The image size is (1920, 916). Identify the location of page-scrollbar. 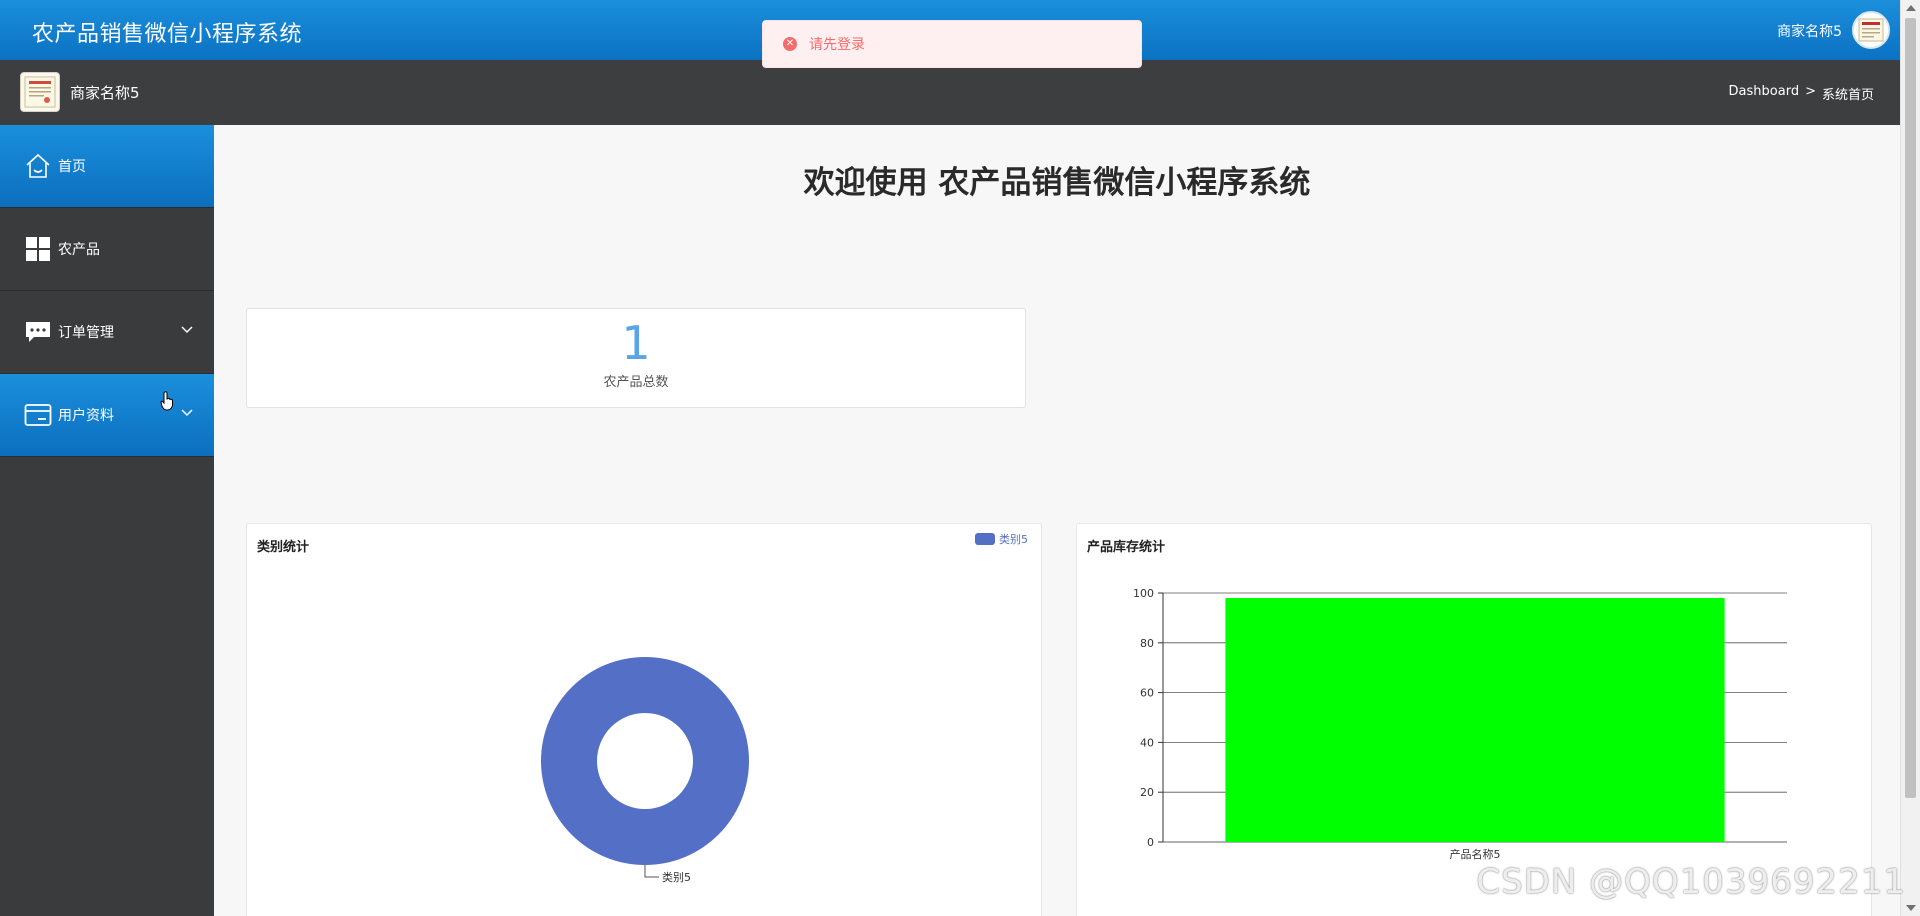
(1910, 458).